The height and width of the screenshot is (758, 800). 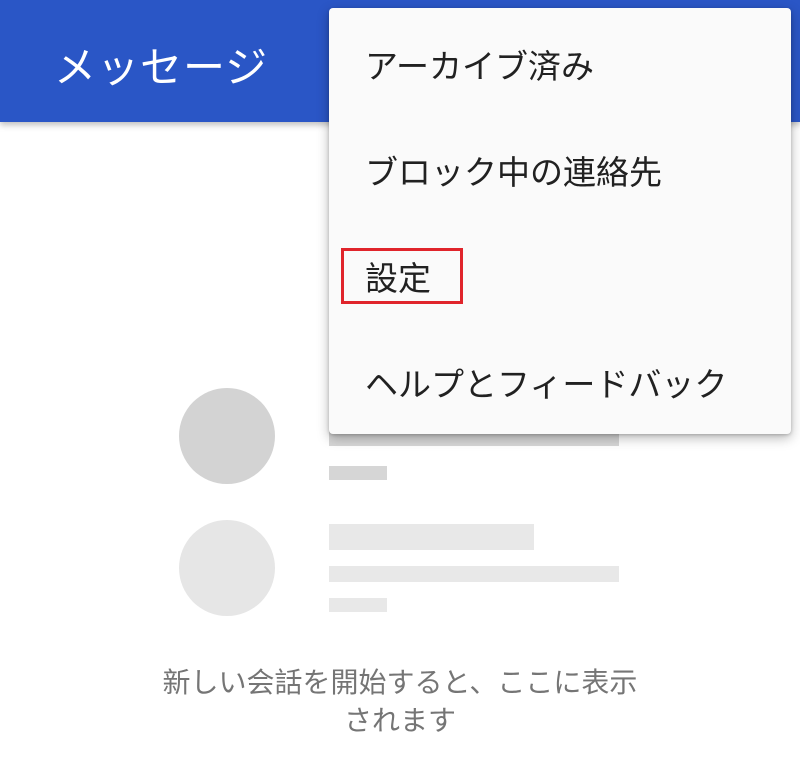 I want to click on empty-state-message: 新しい会話を開始すると、ここに表示 されます, so click(x=400, y=702).